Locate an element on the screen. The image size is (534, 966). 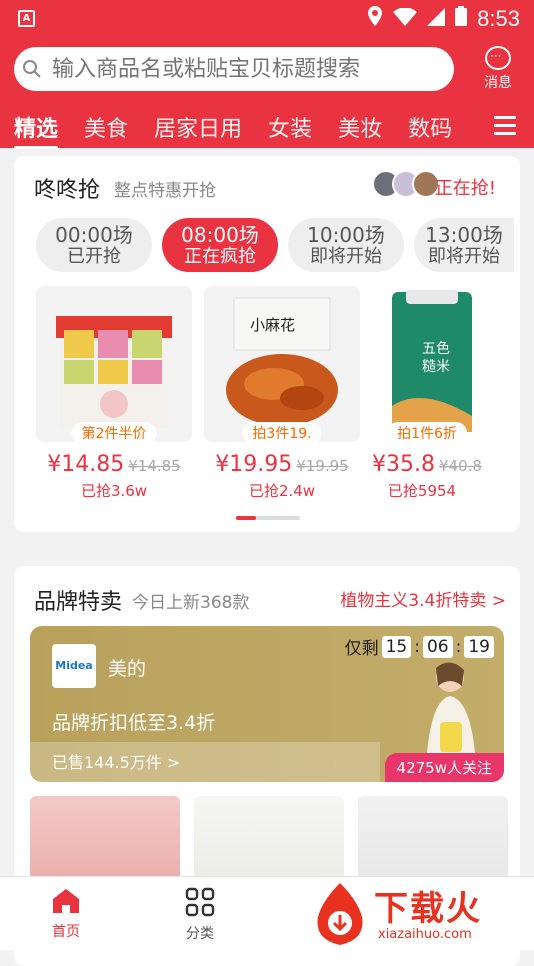
product-price: ¥14.85 ¥14.85 is located at coordinates (114, 464).